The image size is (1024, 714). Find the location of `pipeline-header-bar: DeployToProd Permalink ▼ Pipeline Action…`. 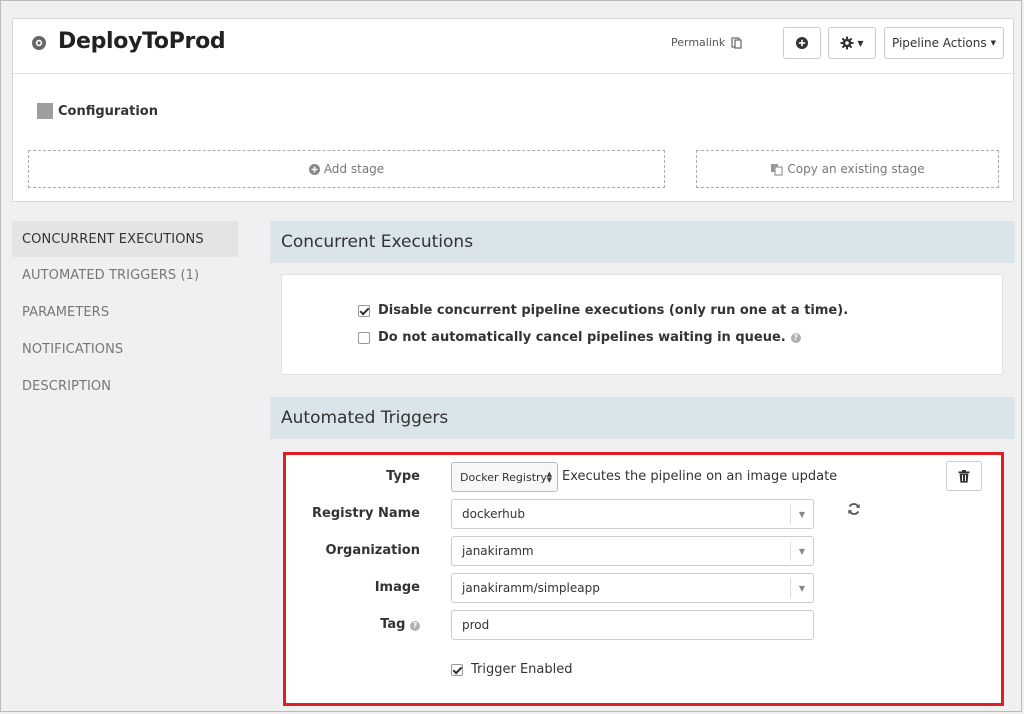

pipeline-header-bar: DeployToProd Permalink ▼ Pipeline Action… is located at coordinates (513, 46).